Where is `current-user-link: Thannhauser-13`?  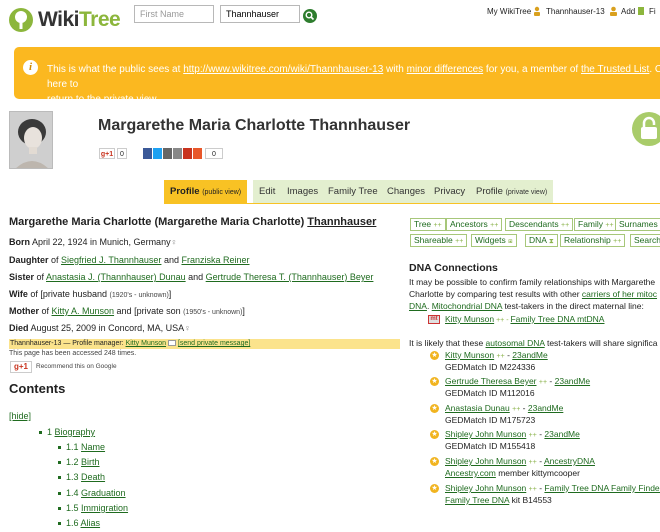
current-user-link: Thannhauser-13 is located at coordinates (575, 11).